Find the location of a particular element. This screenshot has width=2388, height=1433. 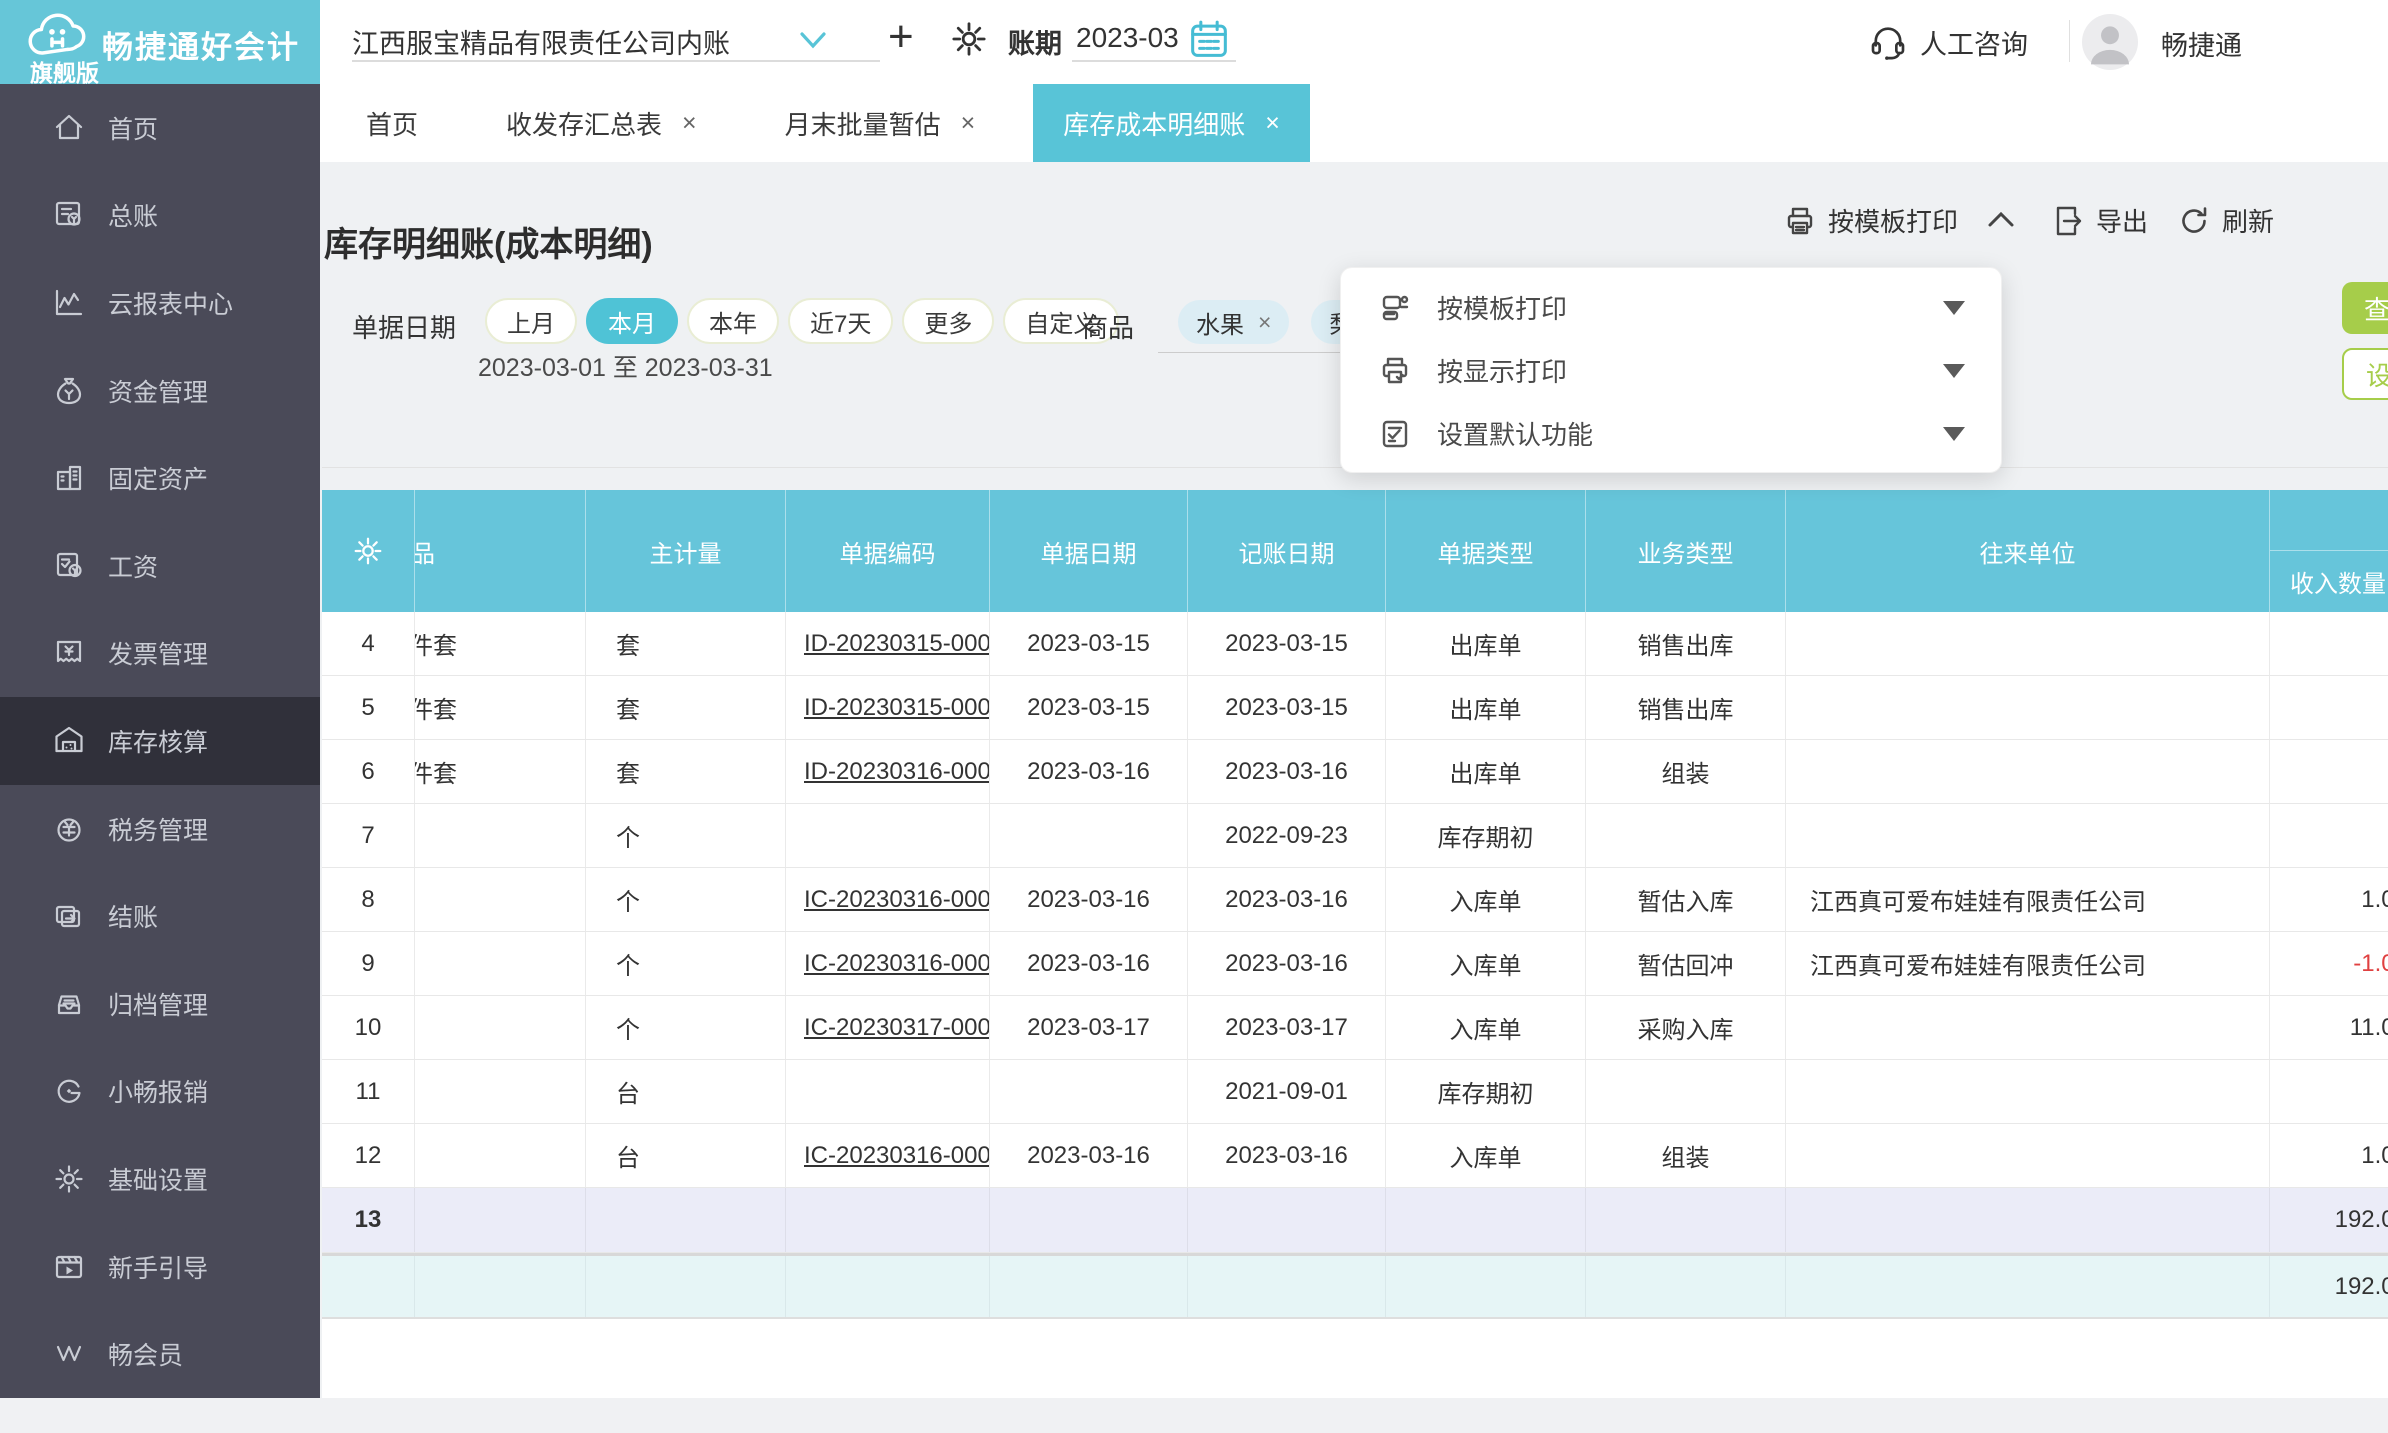

cell-qty-in: 192.00 is located at coordinates (2329, 1220).